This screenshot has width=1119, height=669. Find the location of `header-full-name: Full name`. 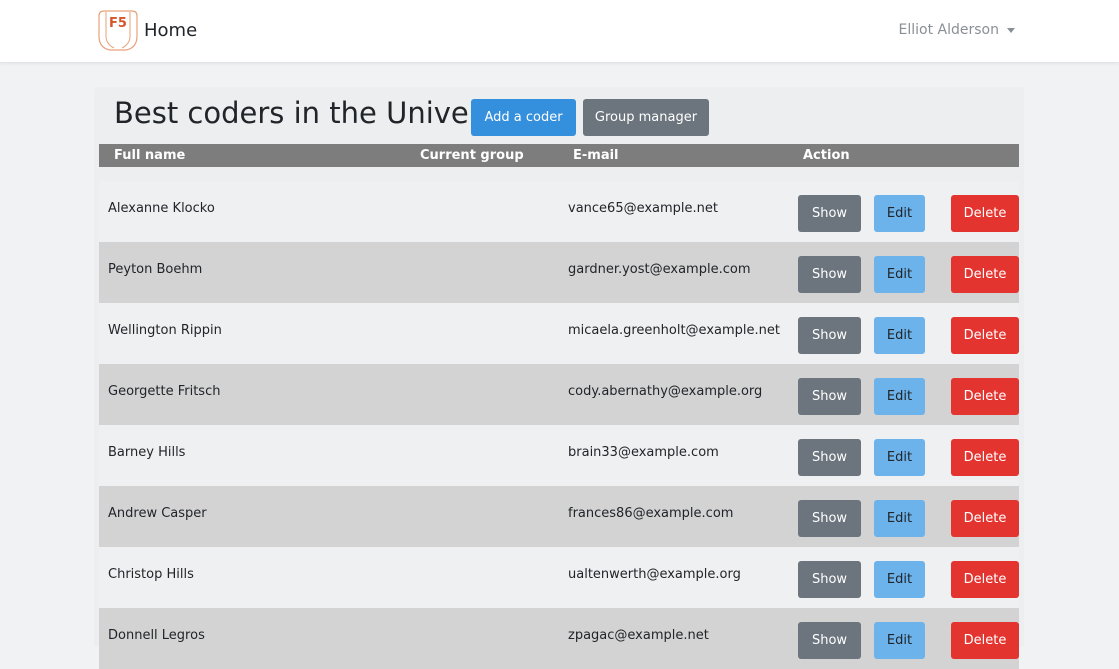

header-full-name: Full name is located at coordinates (150, 155).